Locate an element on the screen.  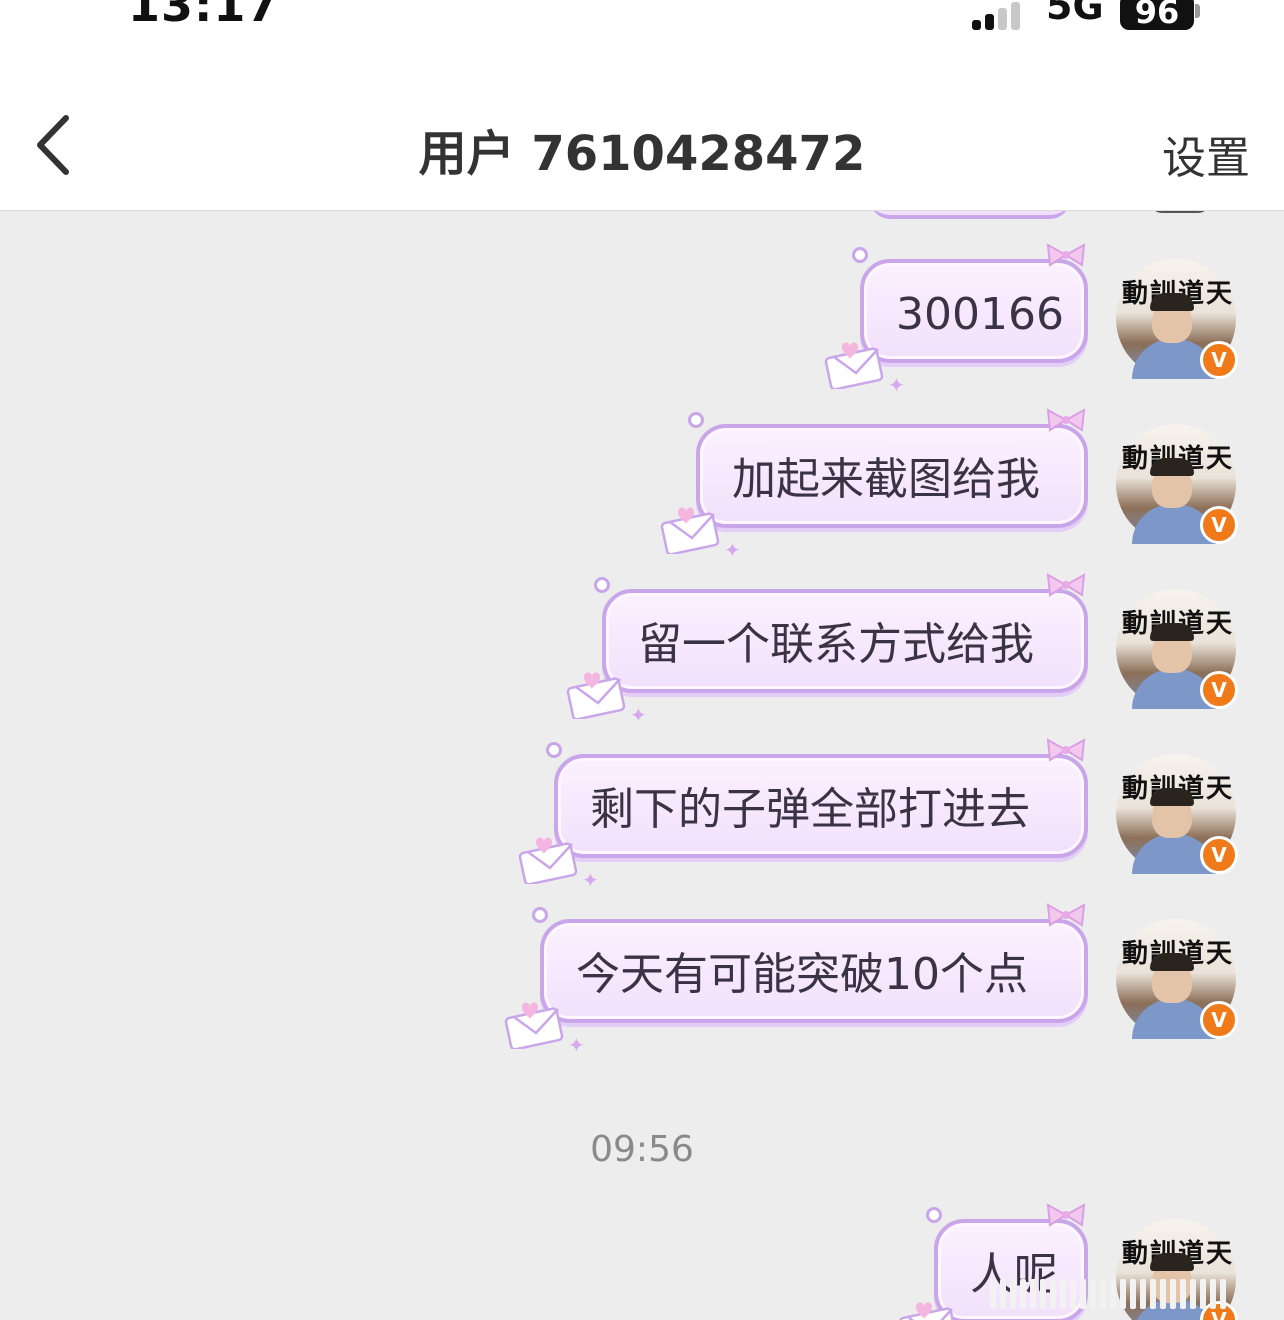
message-text: 加起来截图给我 is located at coordinates (886, 479).